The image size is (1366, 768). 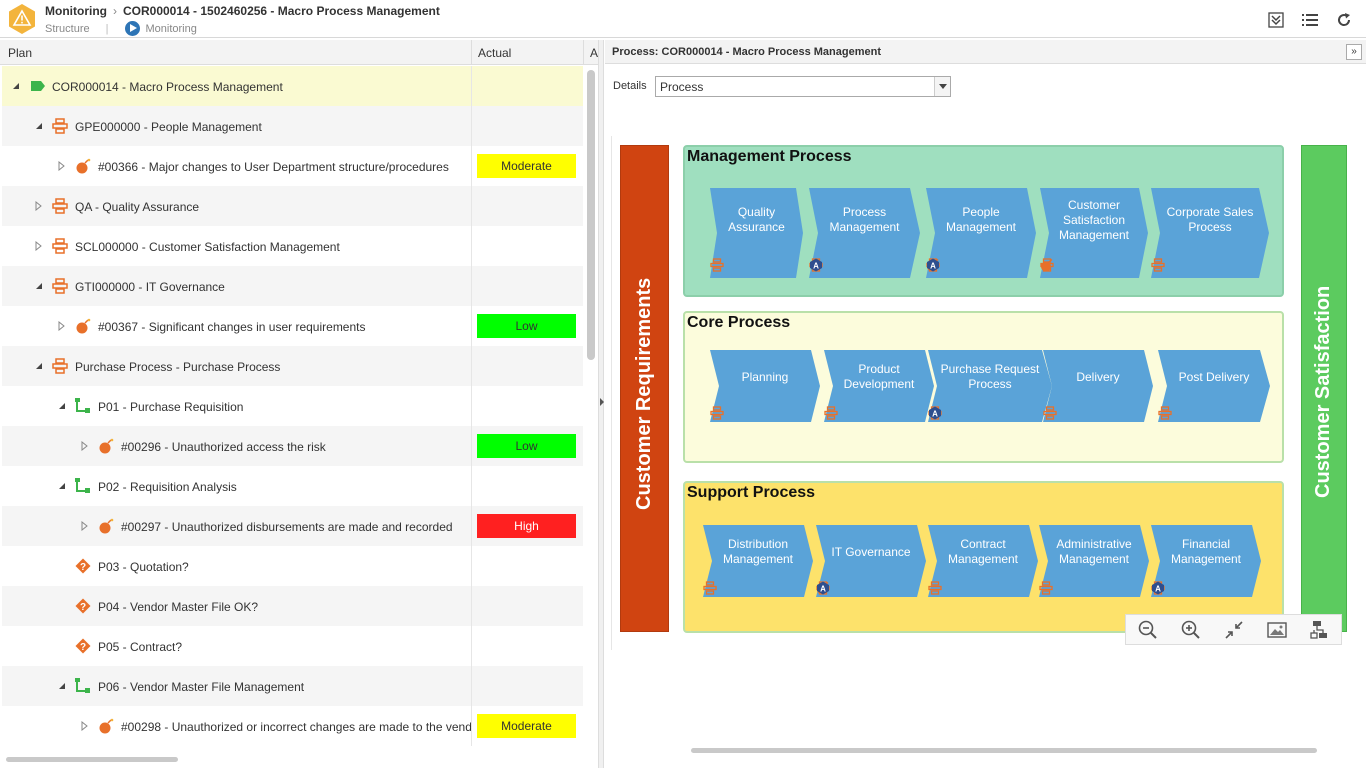 I want to click on customer-requirements-label: Customer Requirements, so click(x=644, y=393).